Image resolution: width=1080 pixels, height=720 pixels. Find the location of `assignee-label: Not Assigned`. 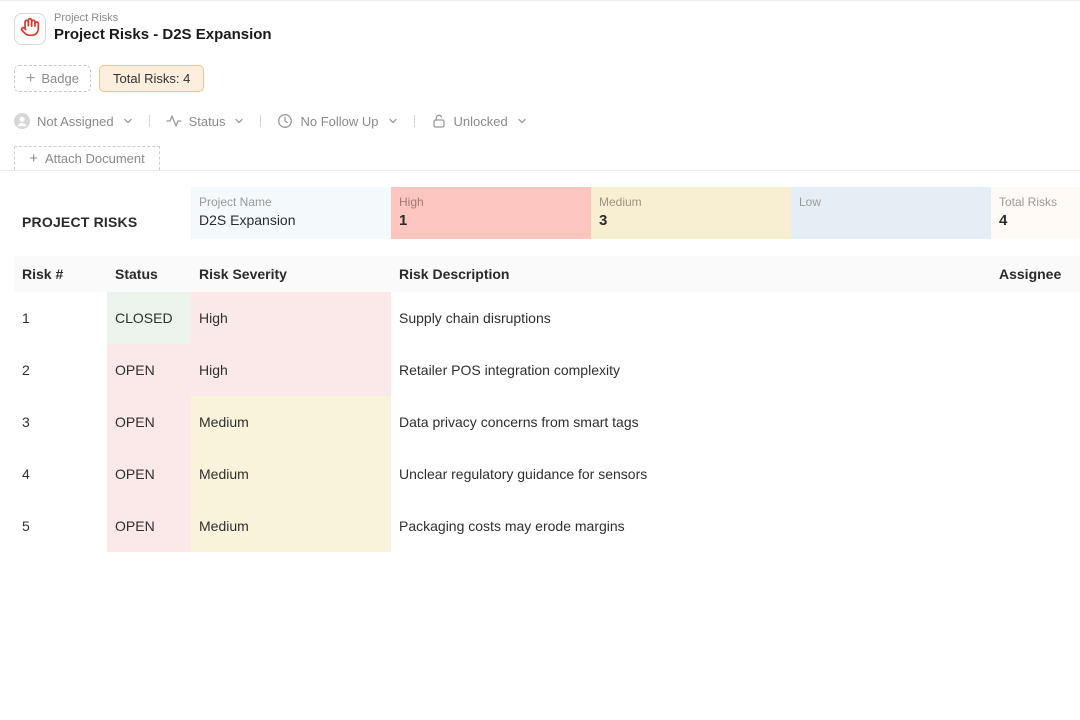

assignee-label: Not Assigned is located at coordinates (75, 121).